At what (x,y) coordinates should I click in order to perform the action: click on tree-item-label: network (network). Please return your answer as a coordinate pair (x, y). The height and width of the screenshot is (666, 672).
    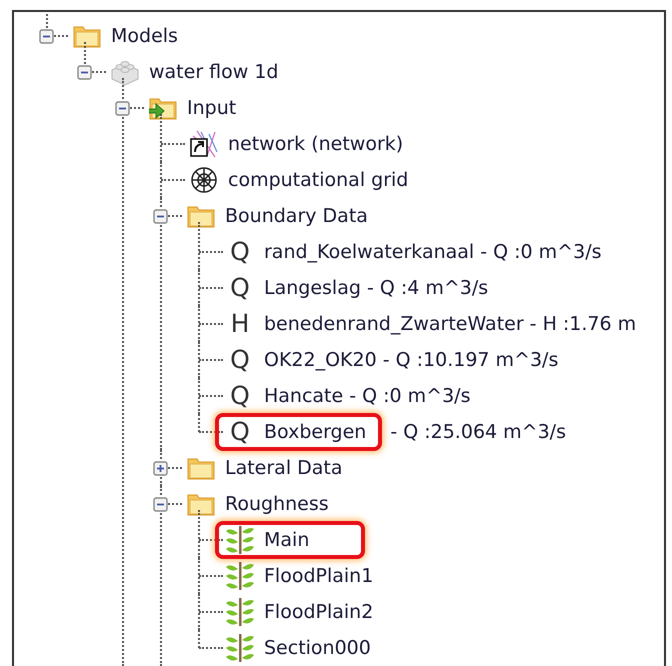
    Looking at the image, I should click on (316, 144).